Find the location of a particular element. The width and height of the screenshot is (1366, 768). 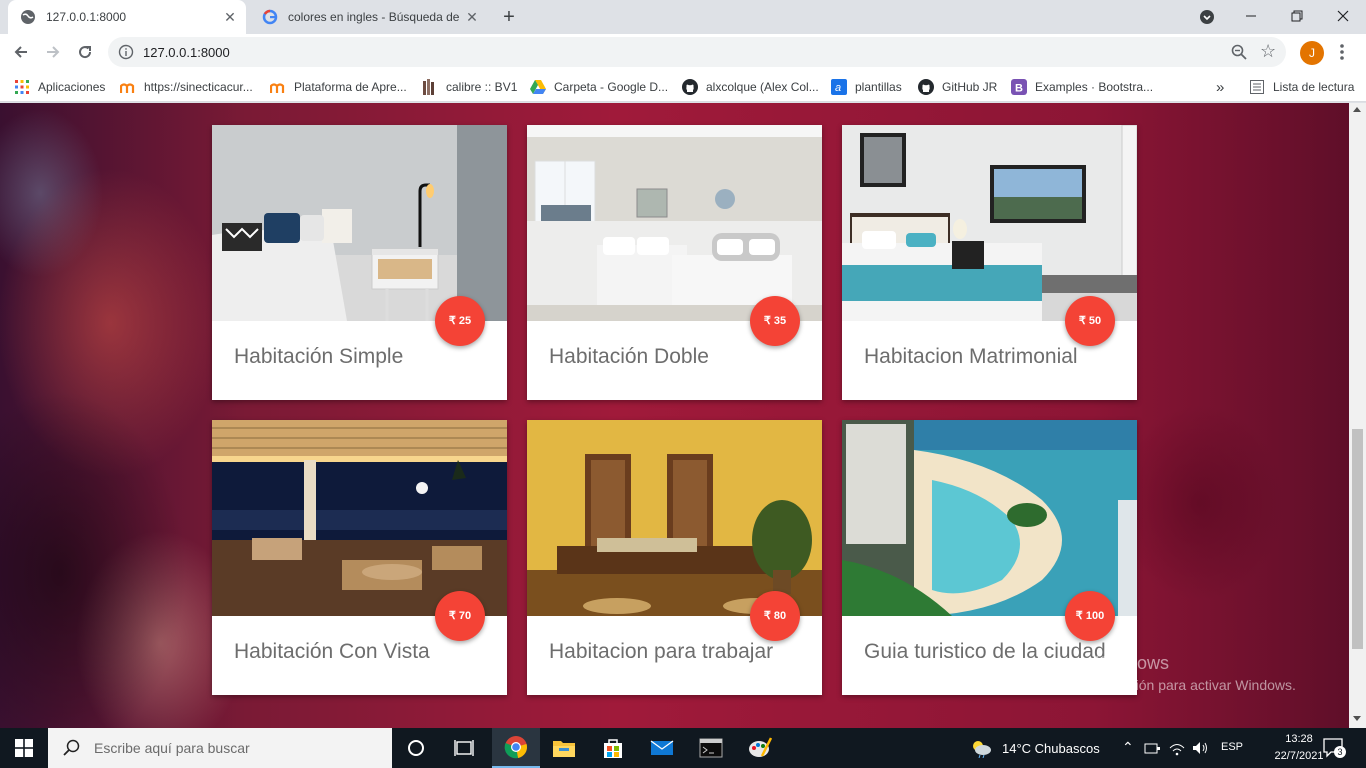

start-button is located at coordinates (24, 748).